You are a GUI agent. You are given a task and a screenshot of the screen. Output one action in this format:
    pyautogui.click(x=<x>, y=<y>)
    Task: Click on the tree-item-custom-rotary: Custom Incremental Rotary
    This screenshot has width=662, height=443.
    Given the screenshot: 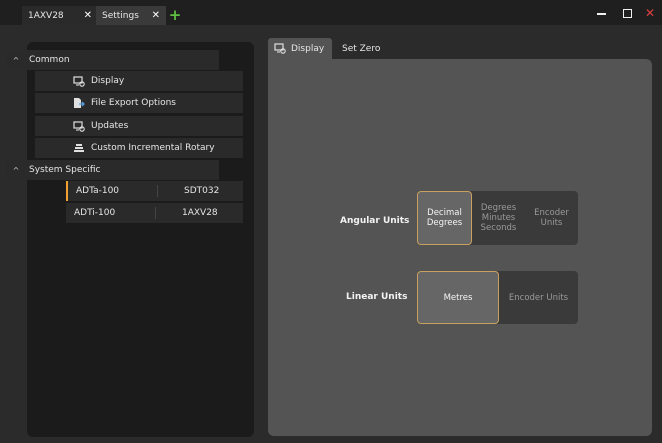 What is the action you would take?
    pyautogui.click(x=139, y=148)
    